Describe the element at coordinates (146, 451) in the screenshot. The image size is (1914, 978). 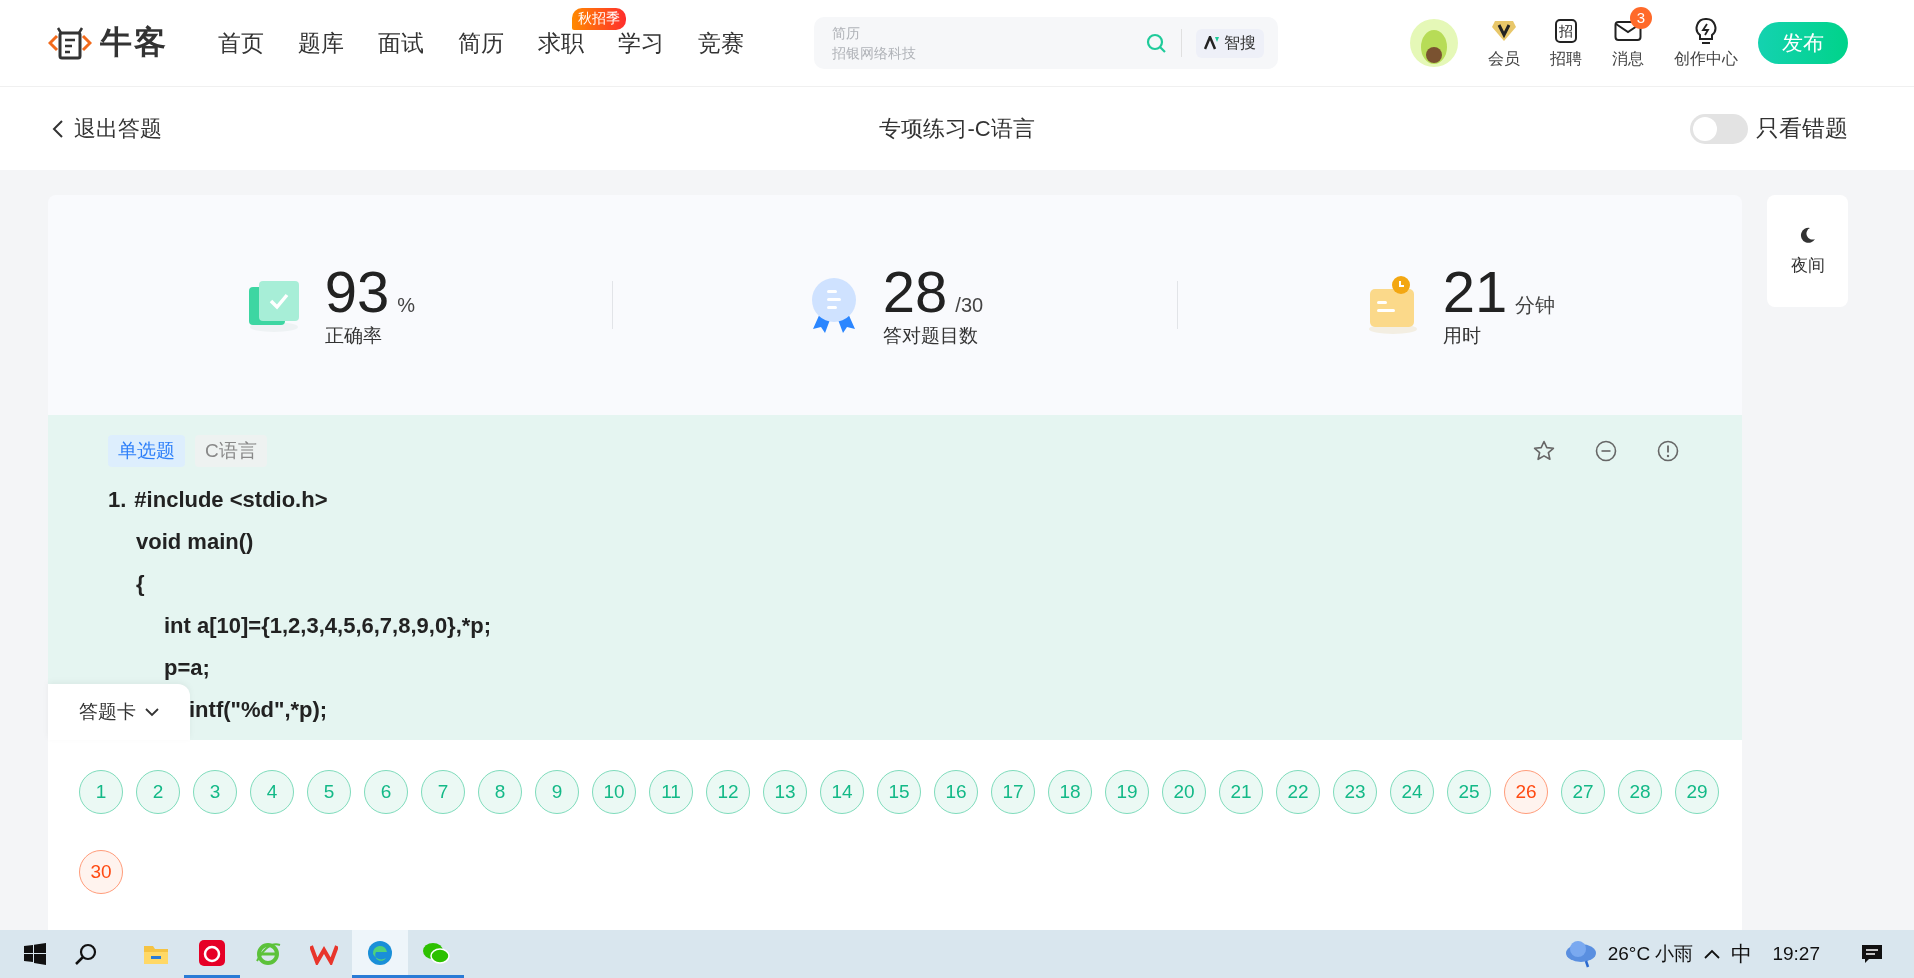
I see `question-tag: 单选题` at that location.